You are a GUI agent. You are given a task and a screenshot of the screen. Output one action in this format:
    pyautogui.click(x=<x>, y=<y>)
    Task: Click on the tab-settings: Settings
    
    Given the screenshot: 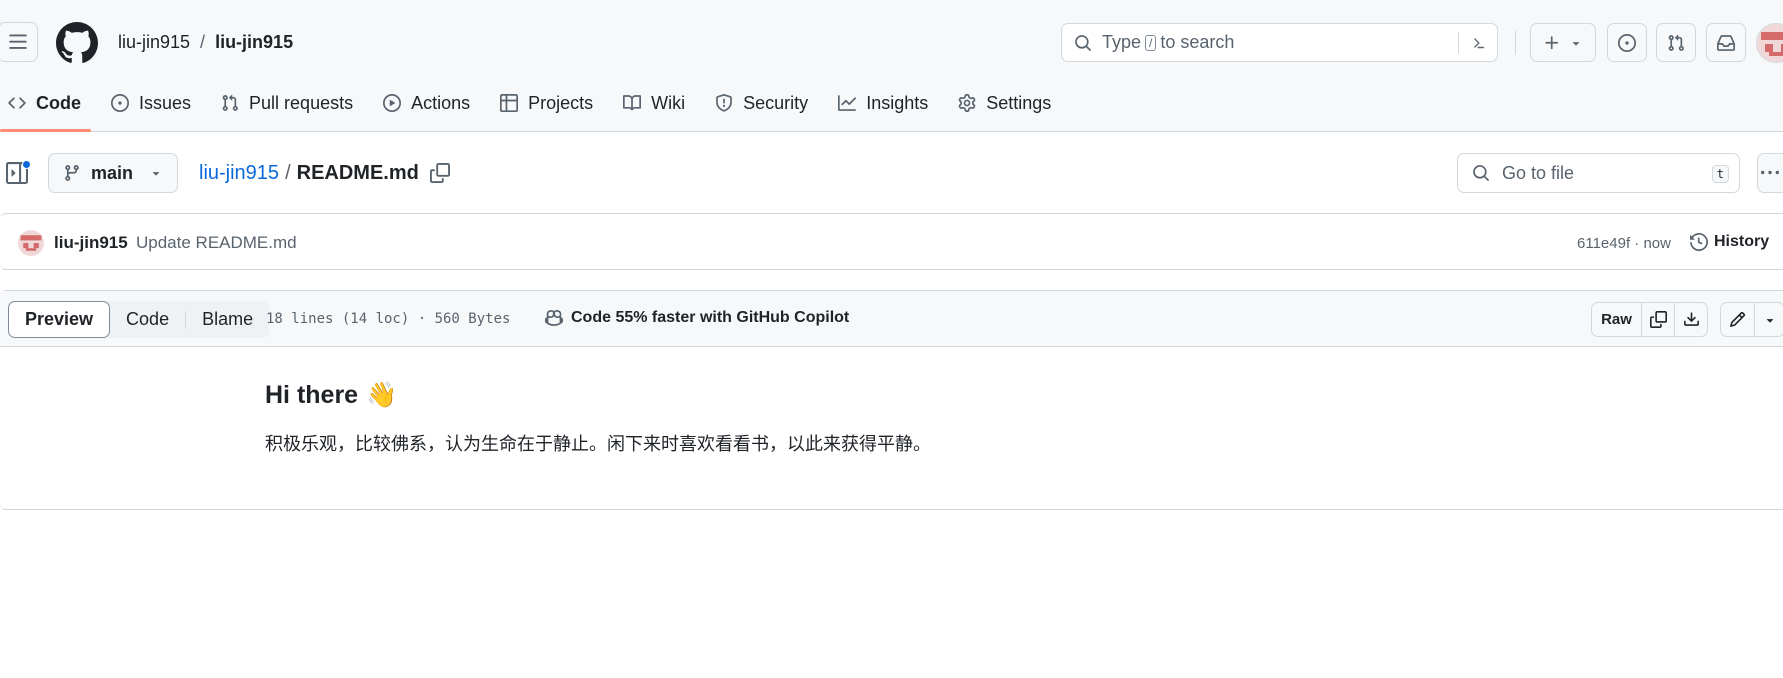 What is the action you would take?
    pyautogui.click(x=1004, y=103)
    